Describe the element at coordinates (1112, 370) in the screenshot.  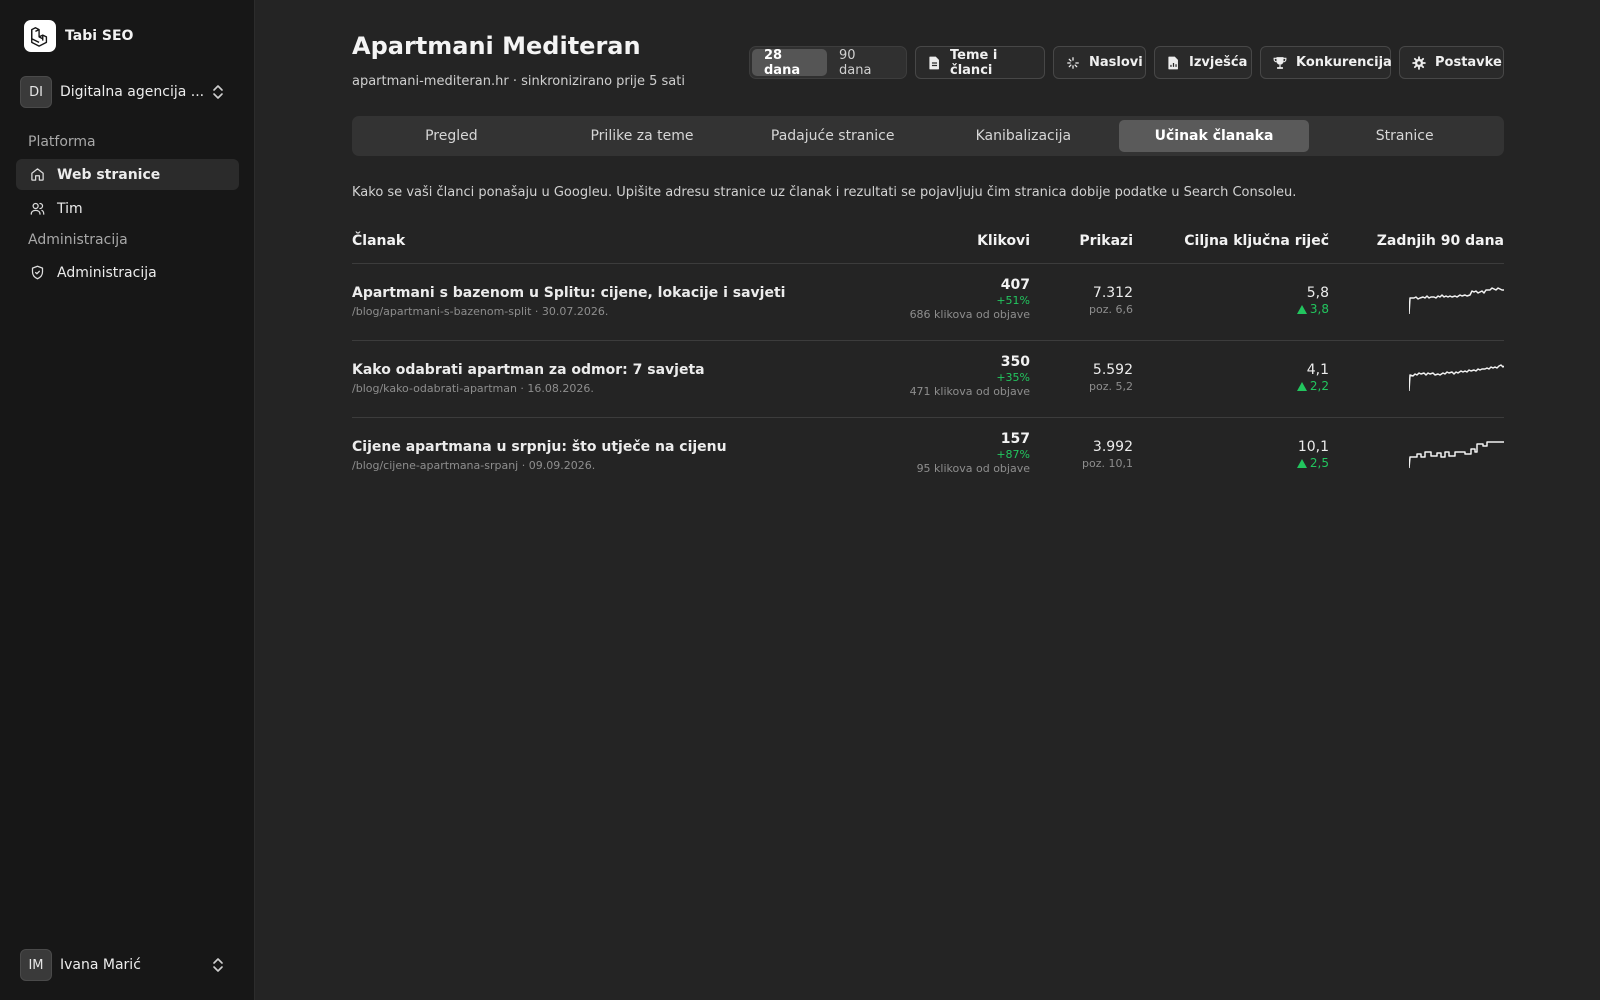
I see `impressions-value: 5.592` at that location.